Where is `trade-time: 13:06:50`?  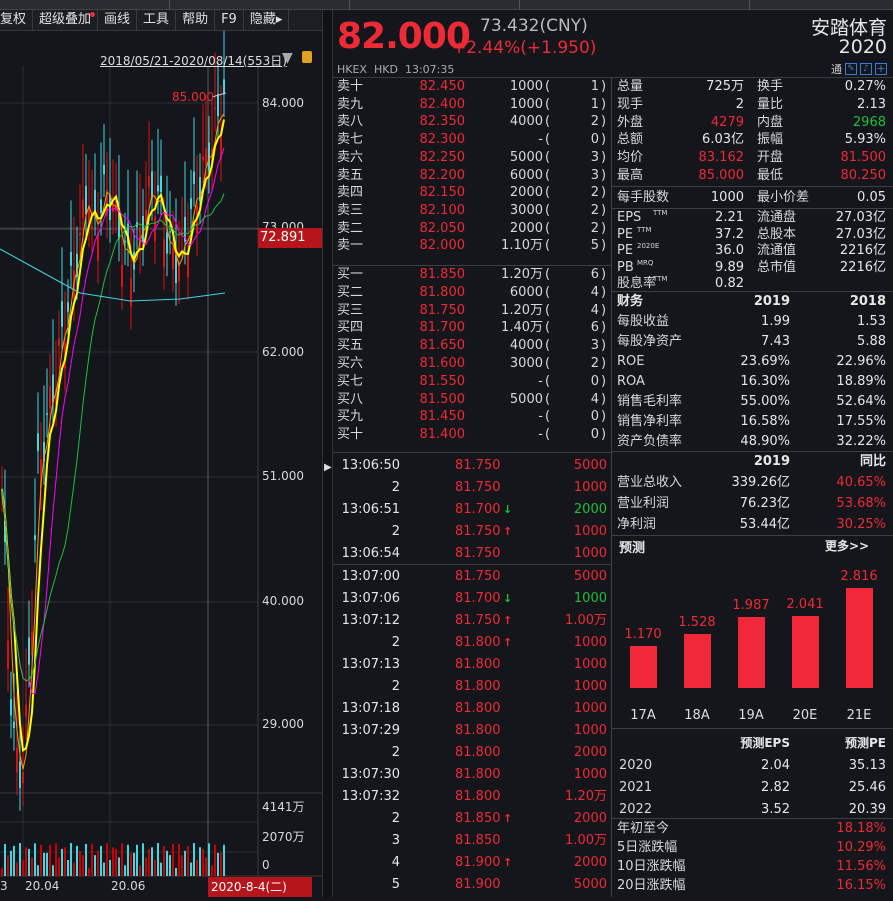 trade-time: 13:06:50 is located at coordinates (370, 465).